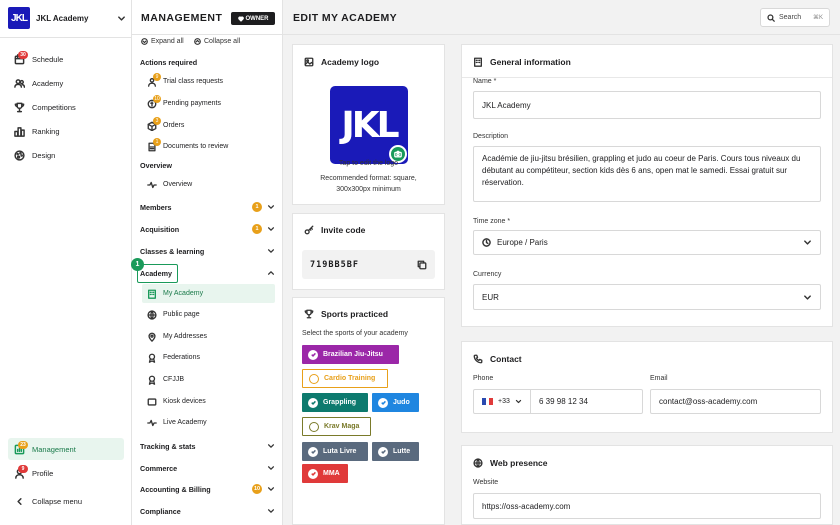 The image size is (840, 525). I want to click on clock-icon, so click(486, 242).